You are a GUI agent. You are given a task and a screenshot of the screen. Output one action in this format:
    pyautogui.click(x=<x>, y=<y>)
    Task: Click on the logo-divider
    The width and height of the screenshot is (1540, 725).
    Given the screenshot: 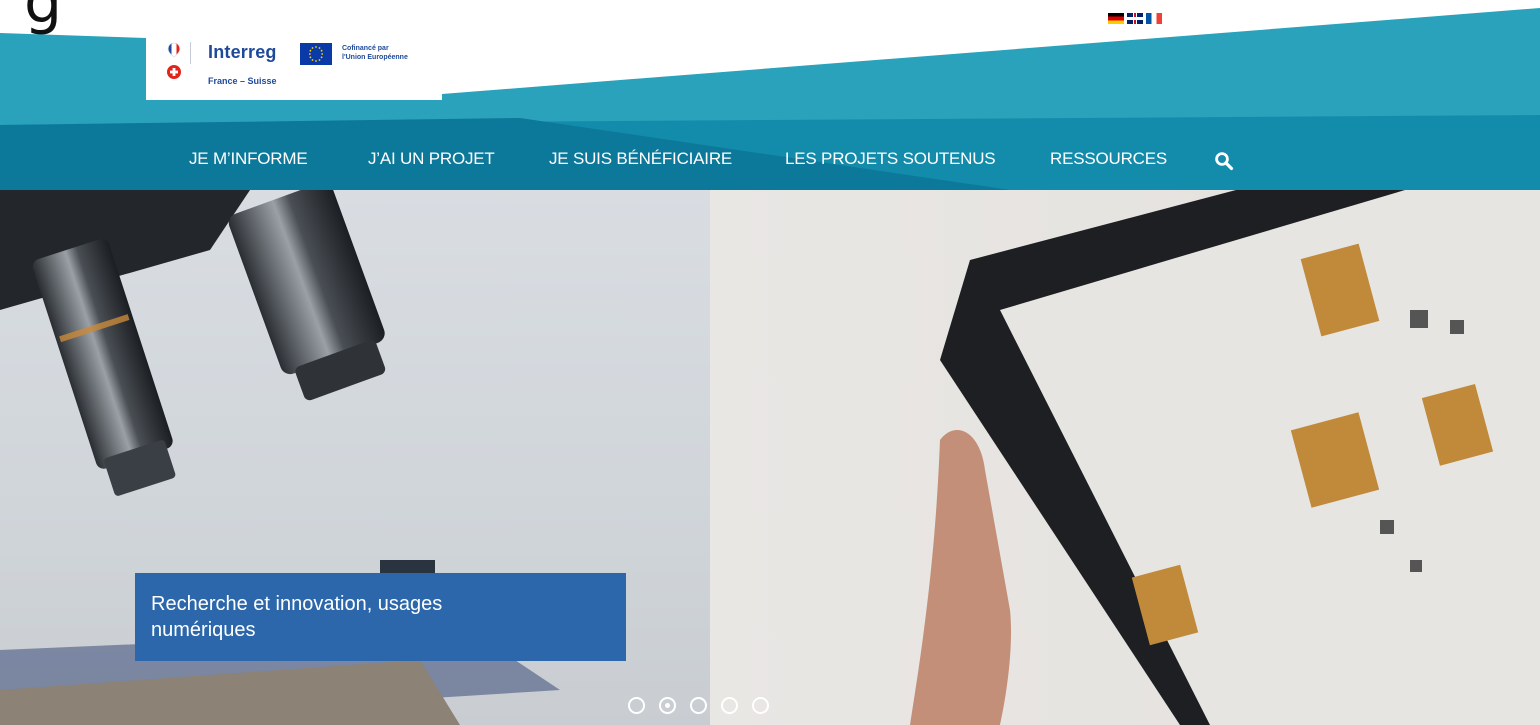 What is the action you would take?
    pyautogui.click(x=190, y=53)
    